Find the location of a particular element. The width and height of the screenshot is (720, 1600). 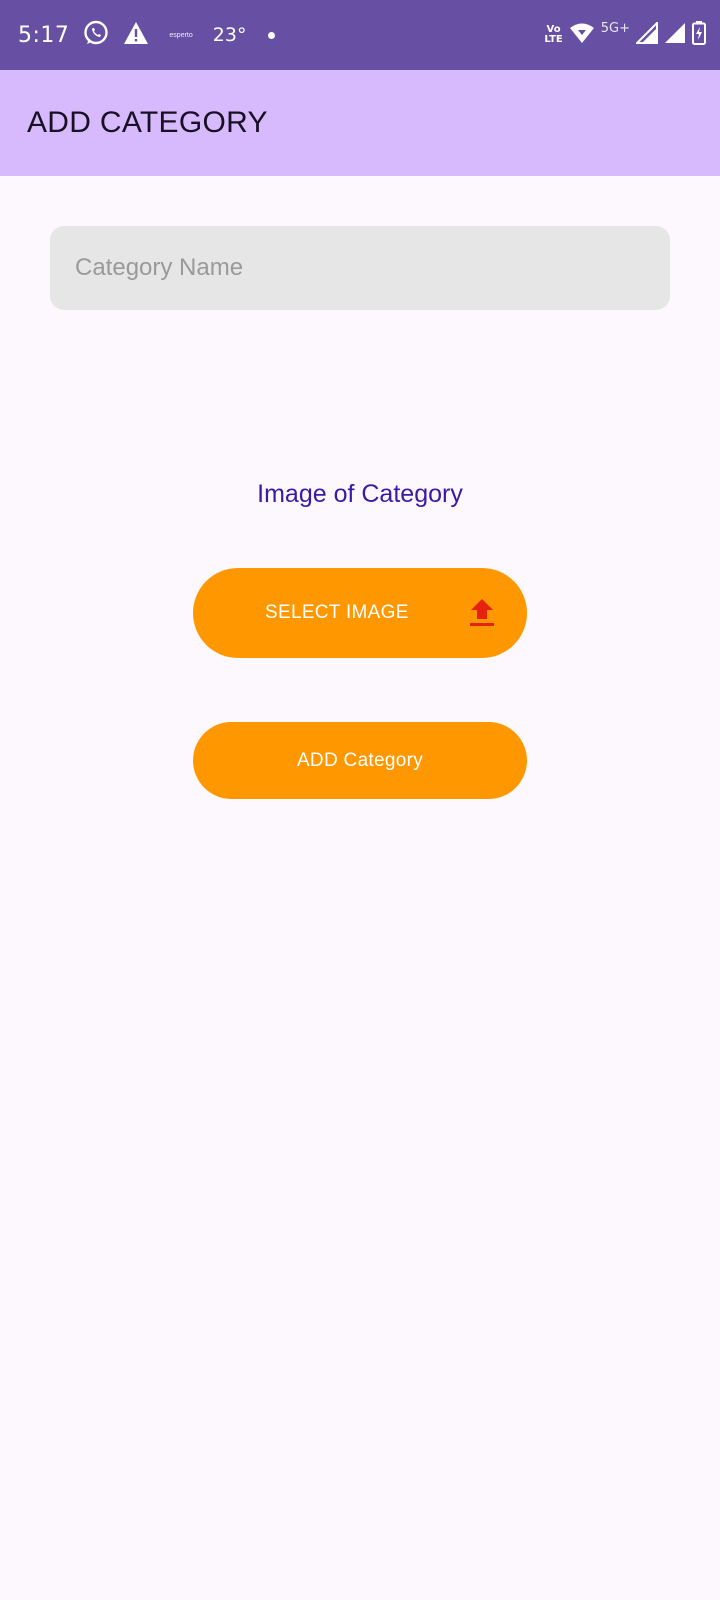

category-name-input is located at coordinates (360, 268).